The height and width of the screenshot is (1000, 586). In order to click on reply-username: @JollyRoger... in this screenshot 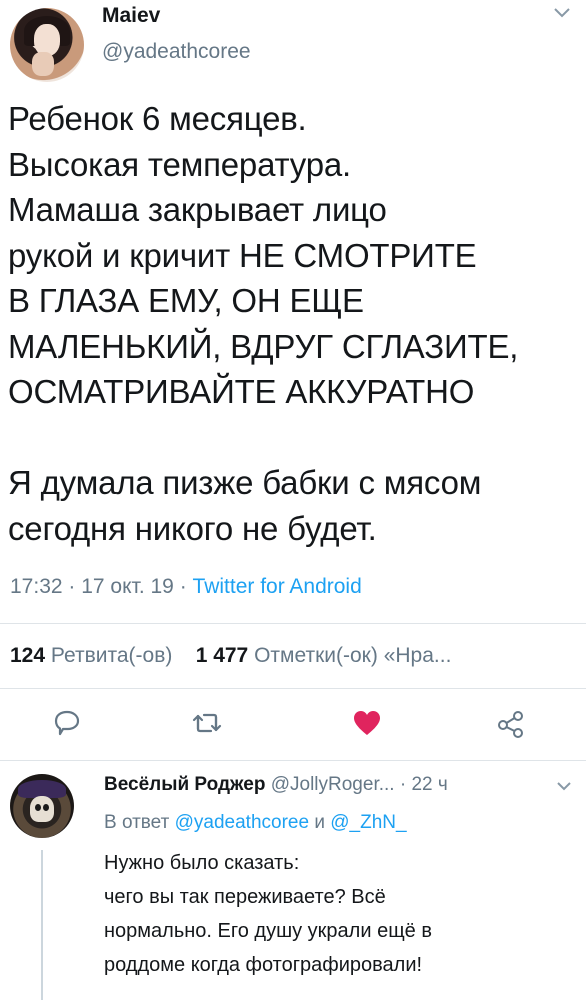, I will do `click(333, 784)`.